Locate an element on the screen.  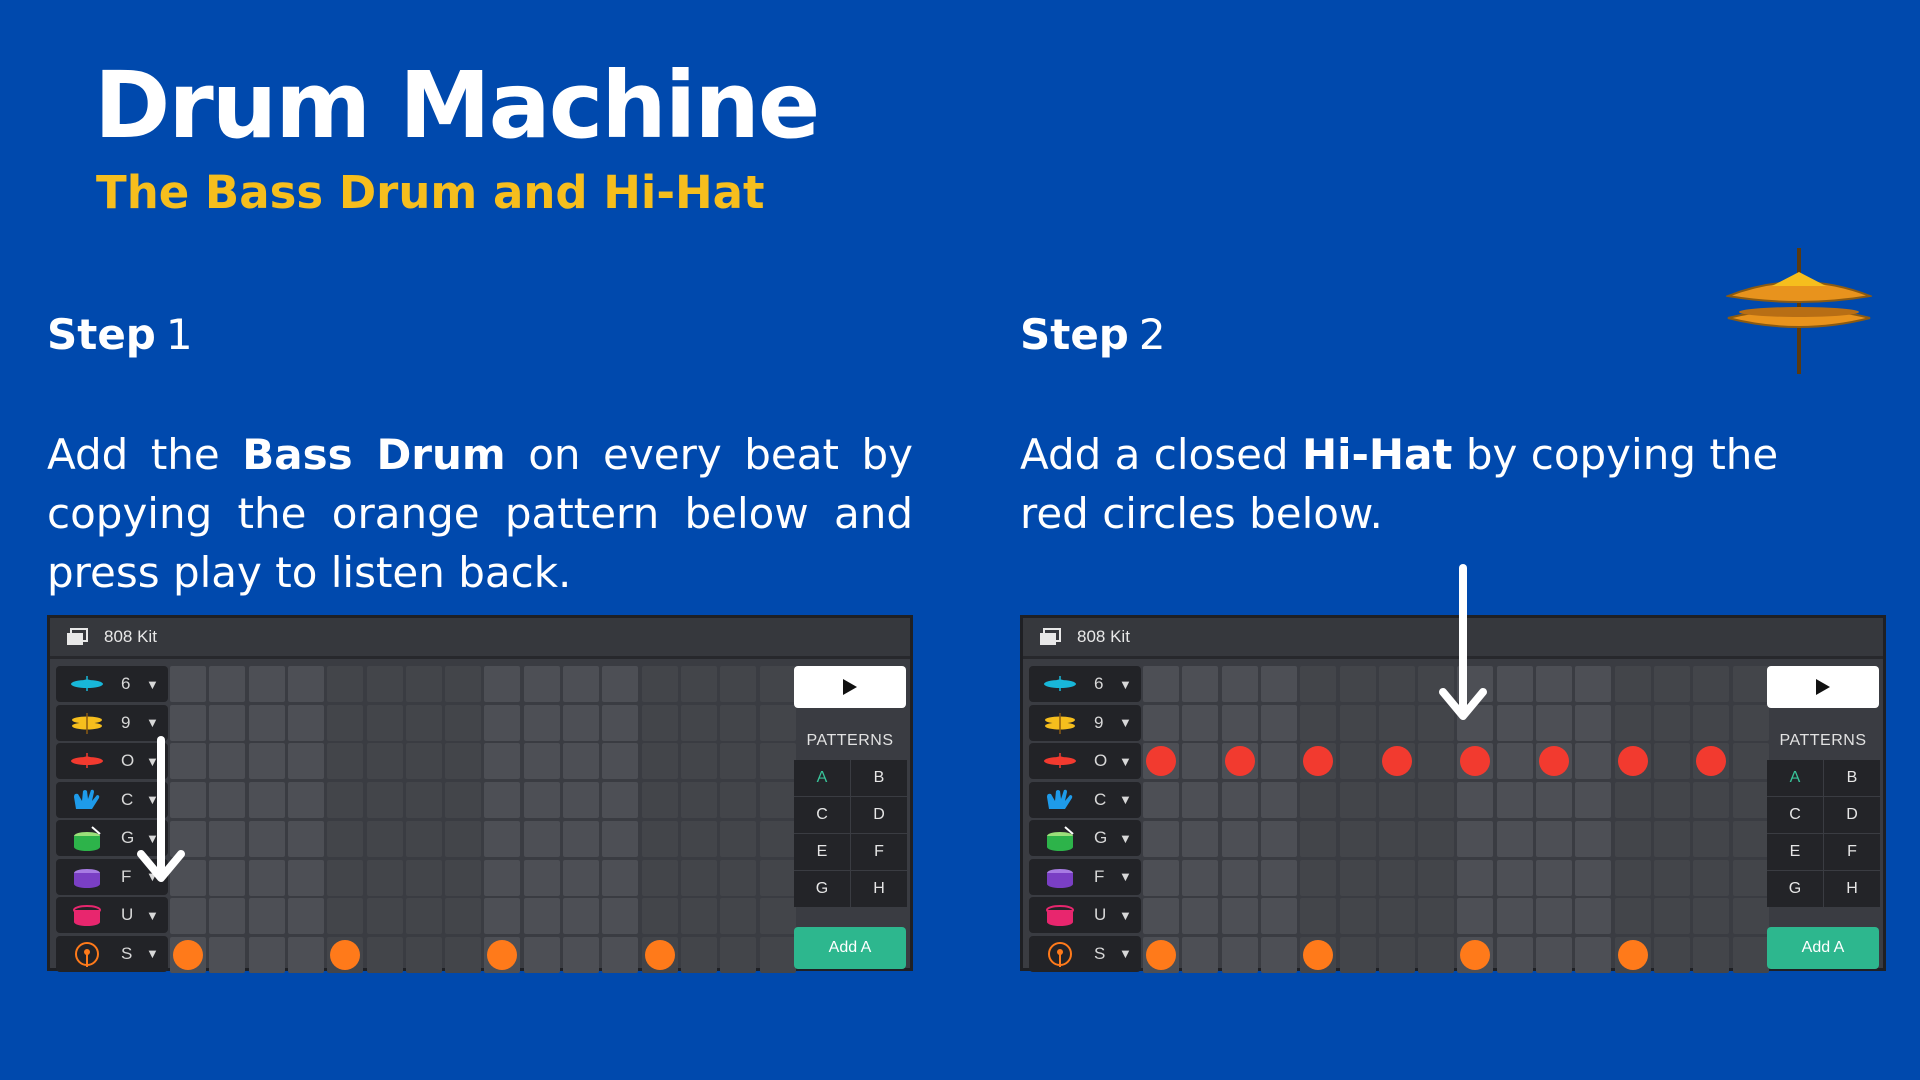
pattern-c-button: C is located at coordinates (822, 815).